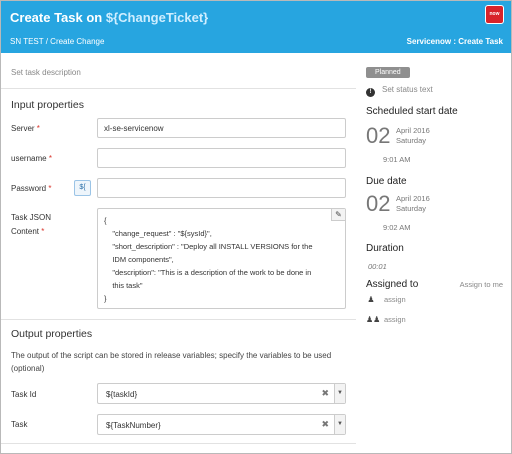 Image resolution: width=512 pixels, height=454 pixels. Describe the element at coordinates (494, 14) in the screenshot. I see `servicenow-logo-icon: now` at that location.